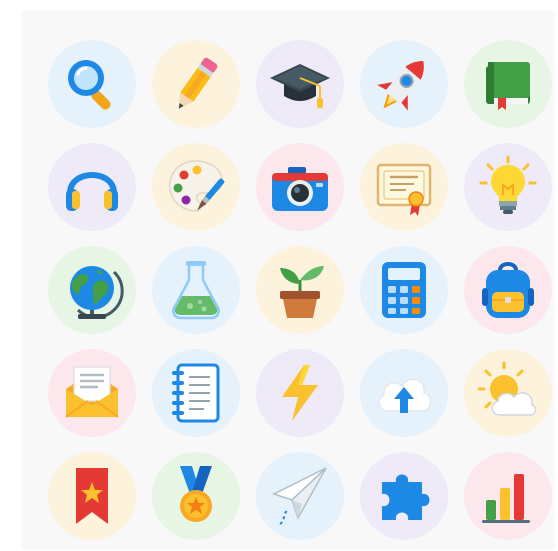 The width and height of the screenshot is (558, 551). I want to click on rocket-icon, so click(404, 84).